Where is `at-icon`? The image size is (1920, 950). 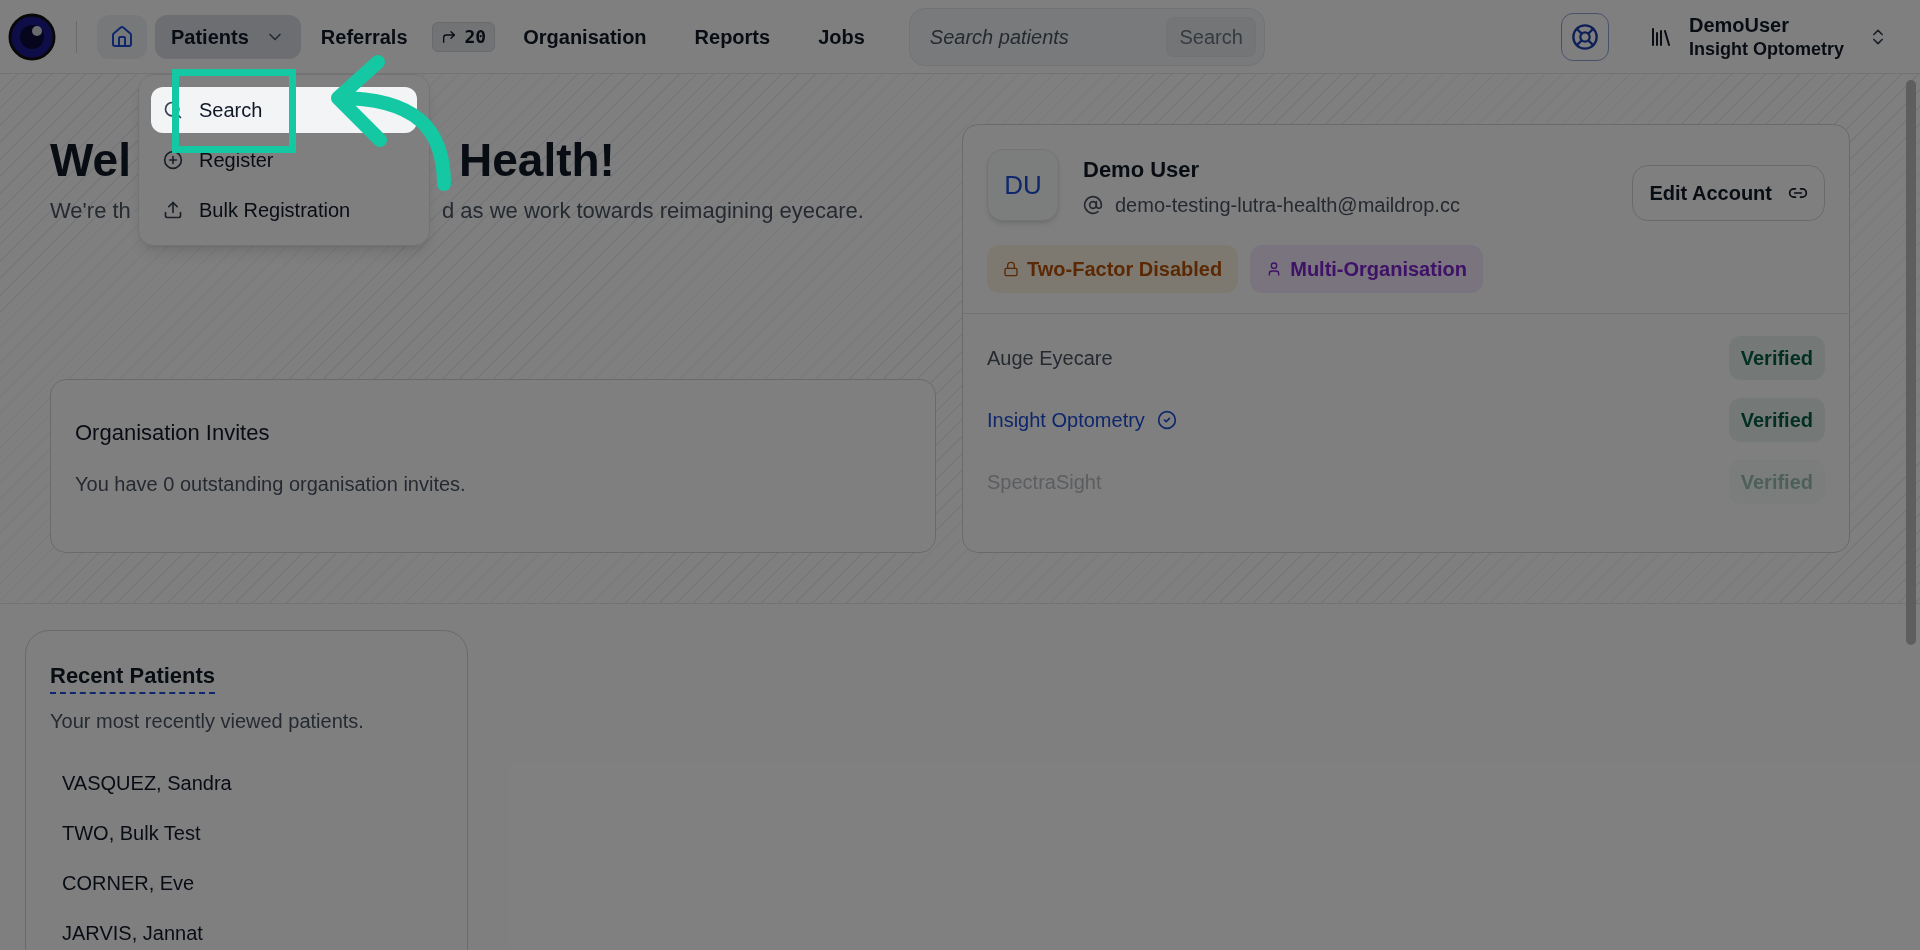 at-icon is located at coordinates (1093, 205).